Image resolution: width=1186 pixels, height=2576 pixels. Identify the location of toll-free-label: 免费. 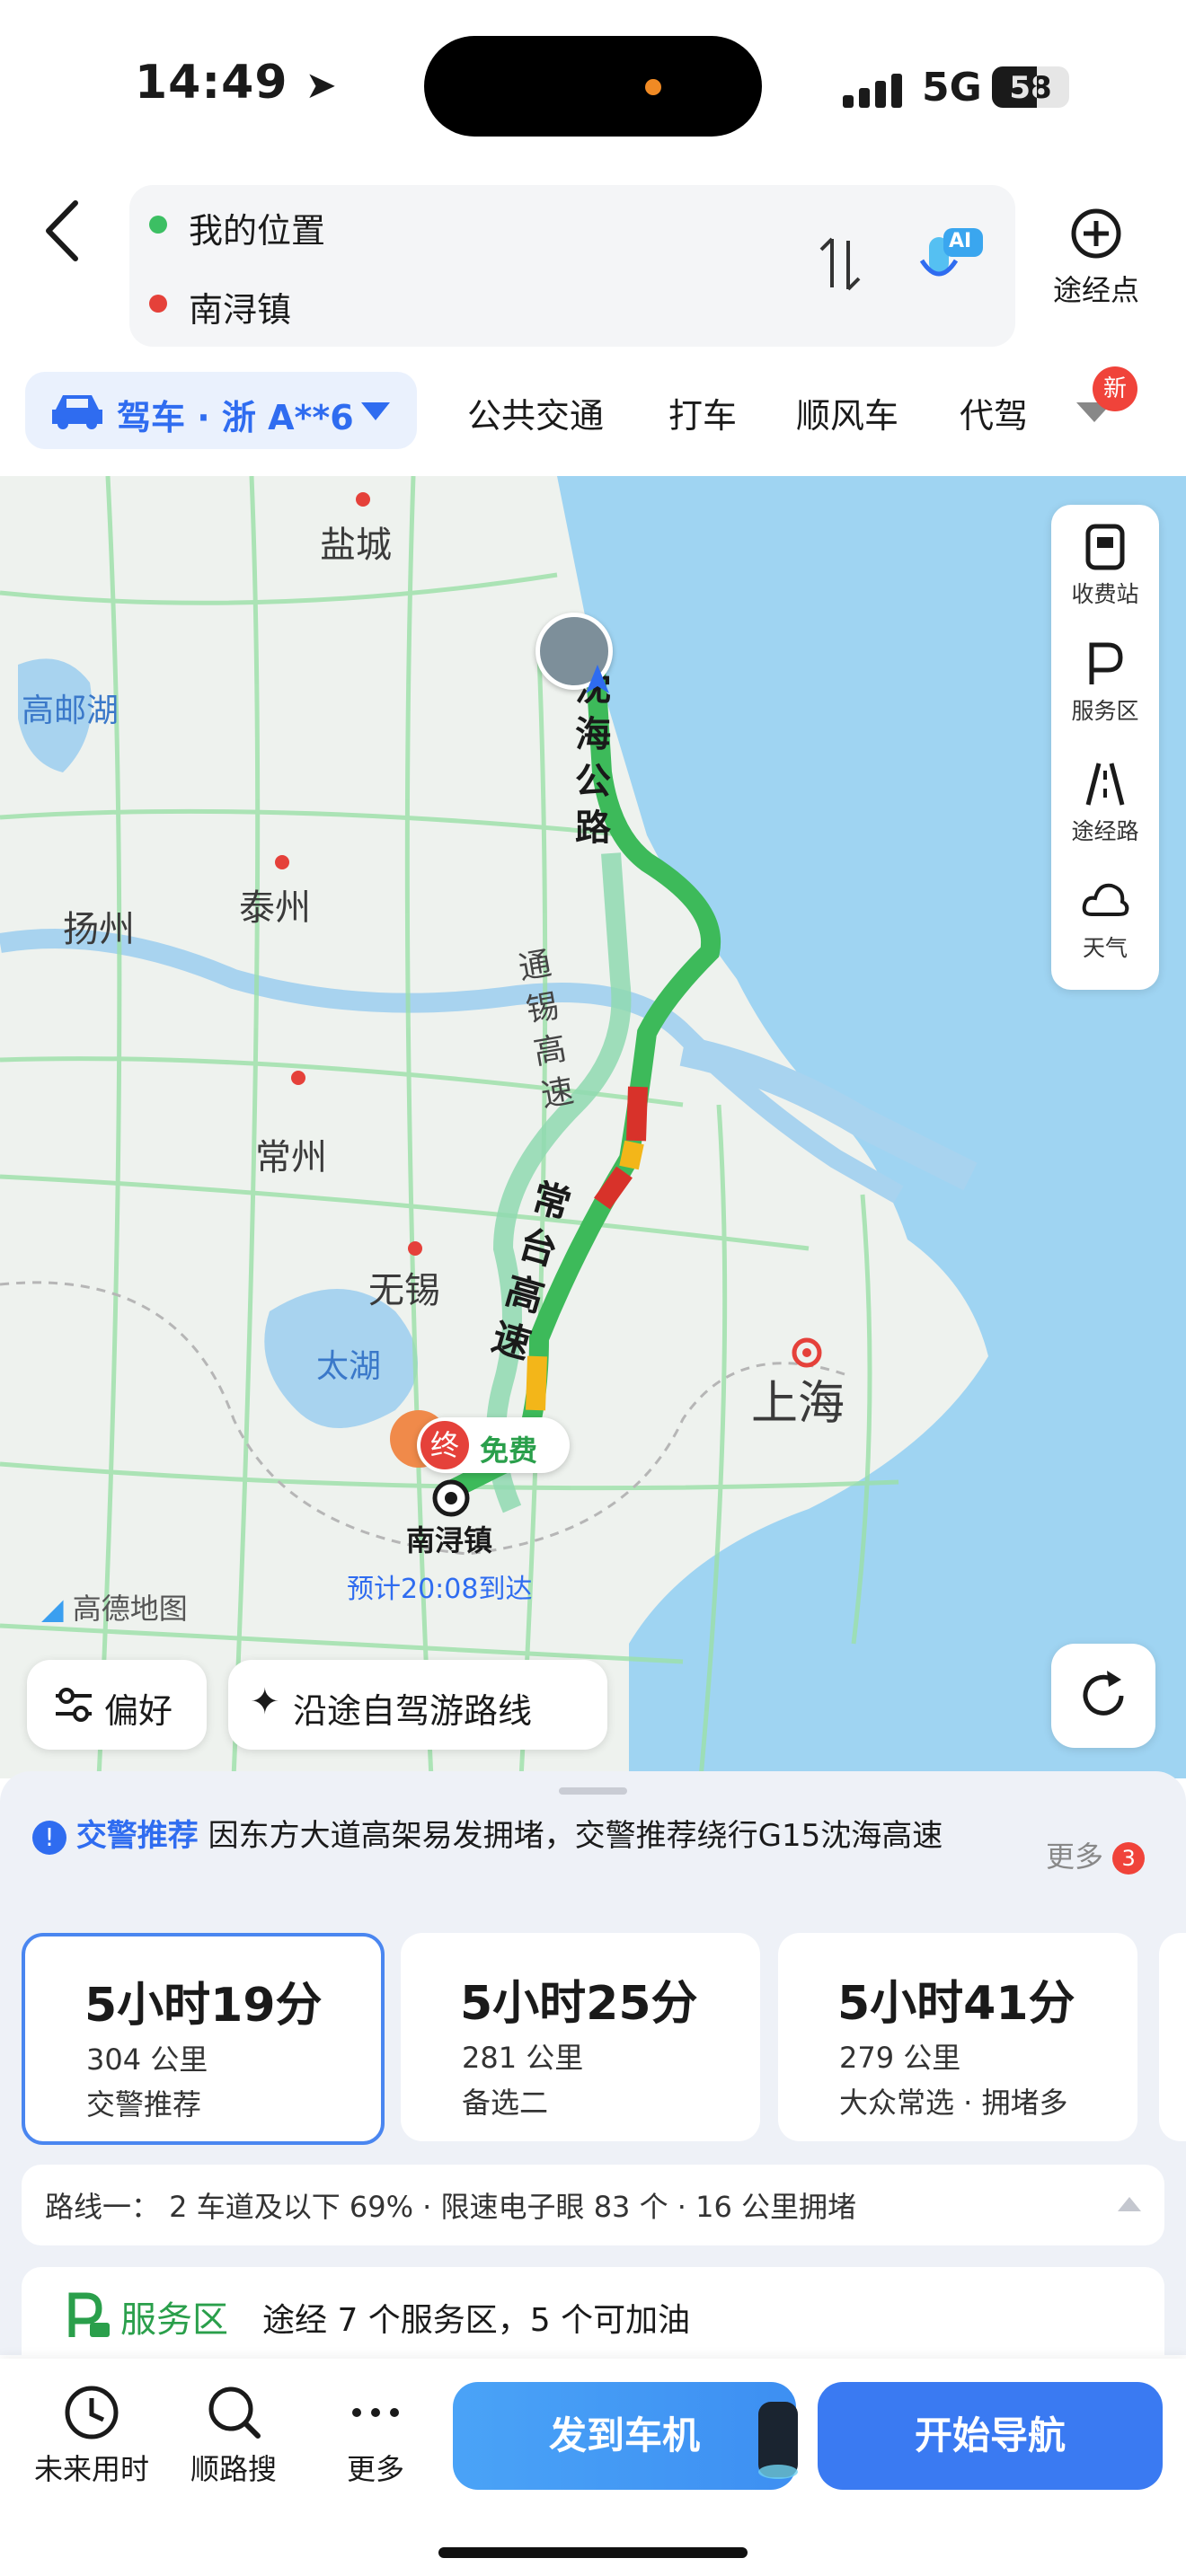
(509, 1451).